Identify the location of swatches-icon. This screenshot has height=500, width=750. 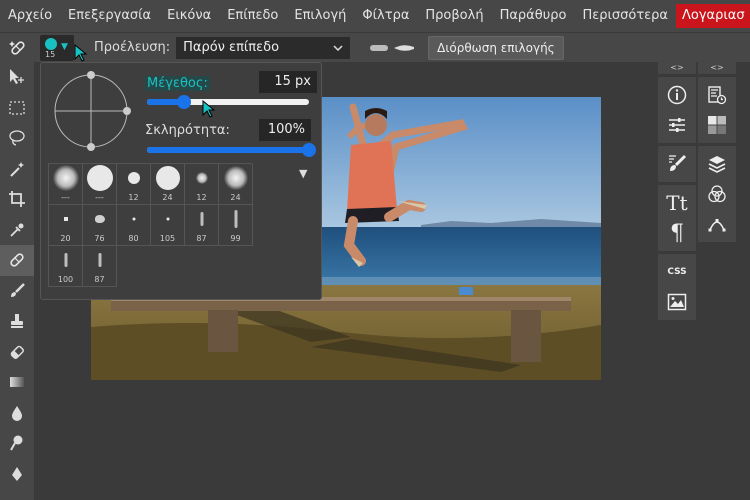
(717, 125).